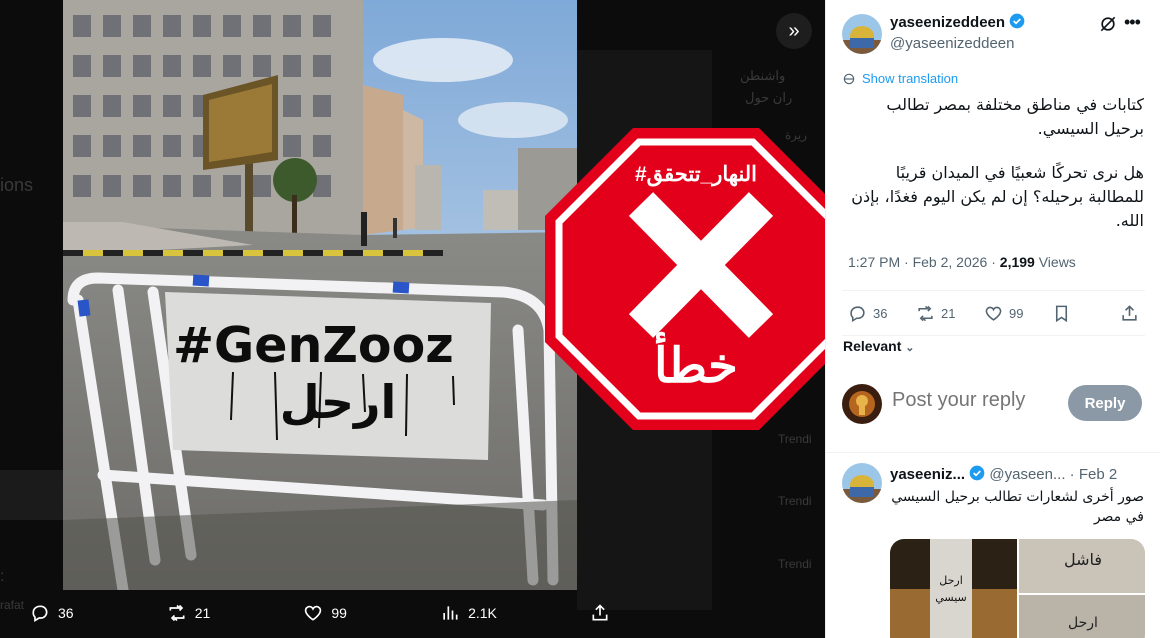 The width and height of the screenshot is (1160, 638). What do you see at coordinates (31, 495) in the screenshot?
I see `background-block` at bounding box center [31, 495].